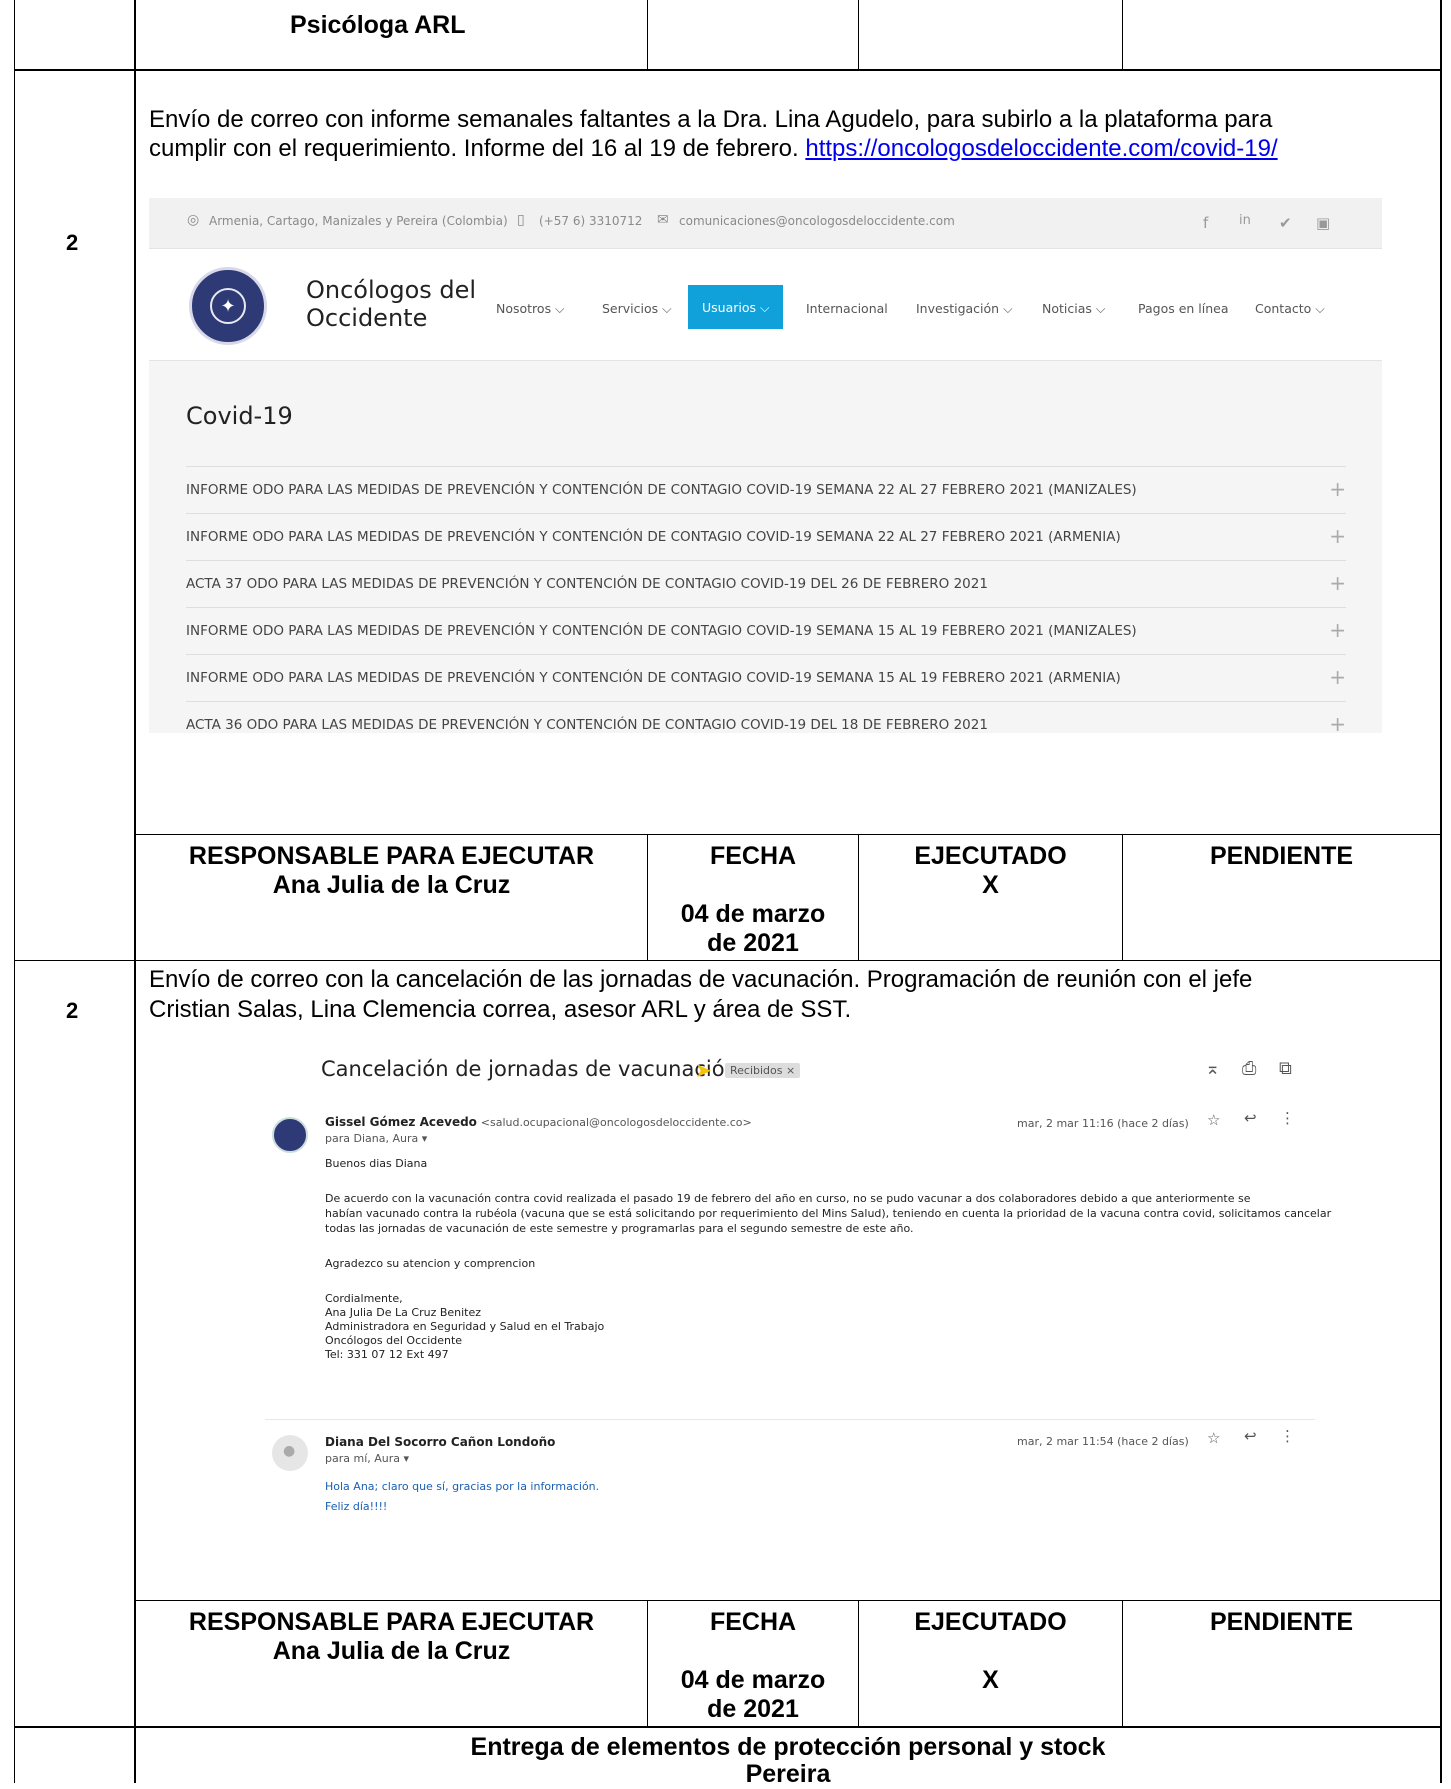 This screenshot has height=1789, width=1451. I want to click on phone-icon: ▯, so click(521, 220).